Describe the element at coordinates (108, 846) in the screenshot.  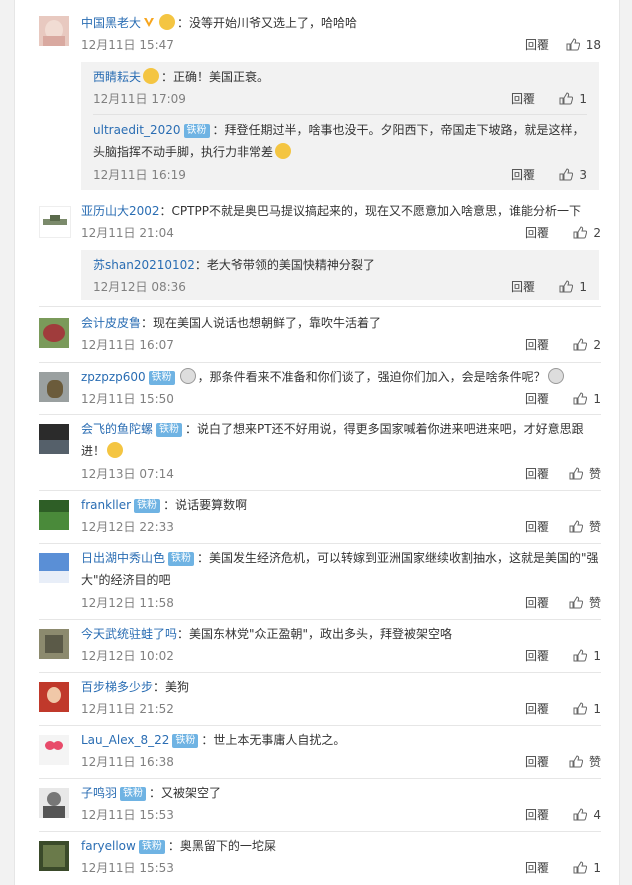
I see `username: faryellow` at that location.